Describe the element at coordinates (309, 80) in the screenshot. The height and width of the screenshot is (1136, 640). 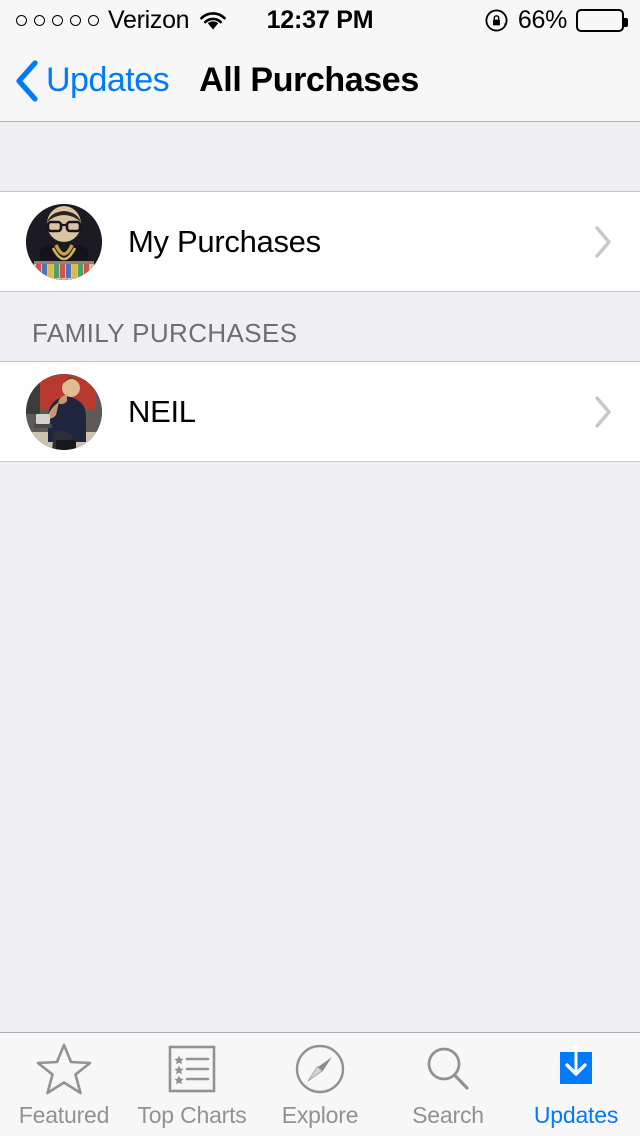
I see `page-title: All Purchases` at that location.